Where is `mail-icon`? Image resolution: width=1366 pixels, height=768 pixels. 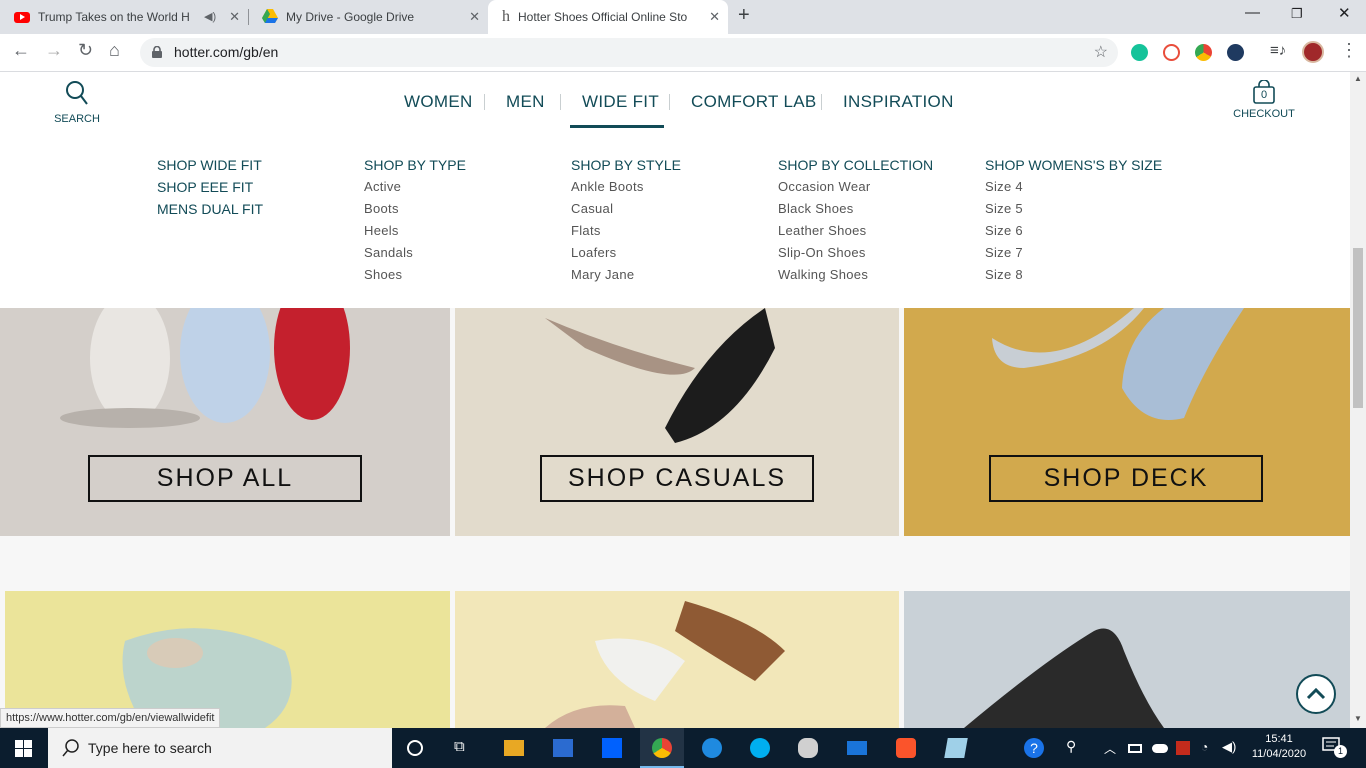
mail-icon is located at coordinates (857, 748).